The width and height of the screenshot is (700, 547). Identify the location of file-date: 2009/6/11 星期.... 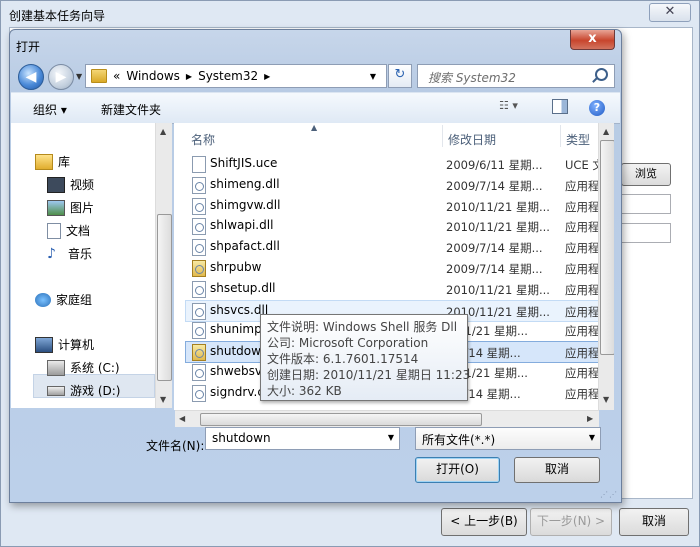
(494, 165).